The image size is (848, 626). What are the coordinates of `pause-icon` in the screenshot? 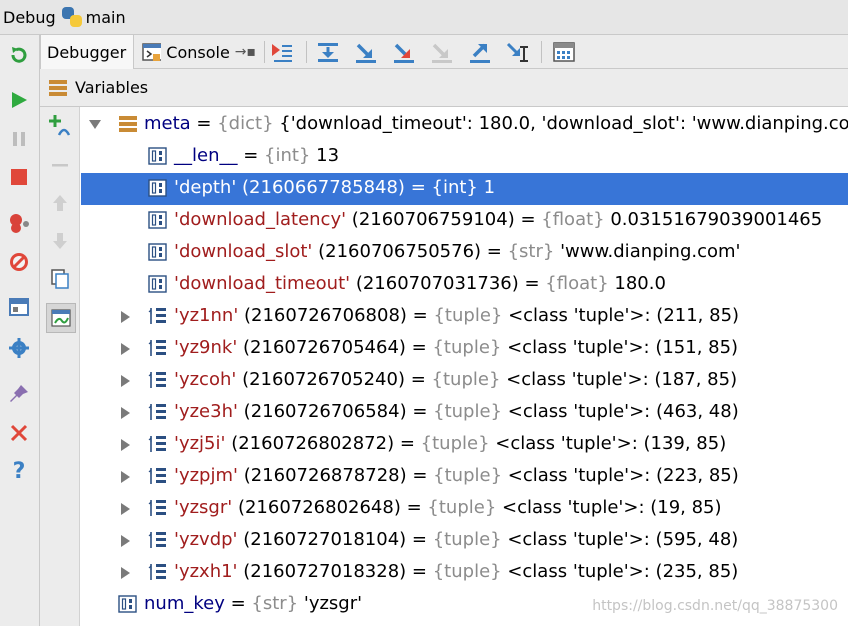 It's located at (19, 139).